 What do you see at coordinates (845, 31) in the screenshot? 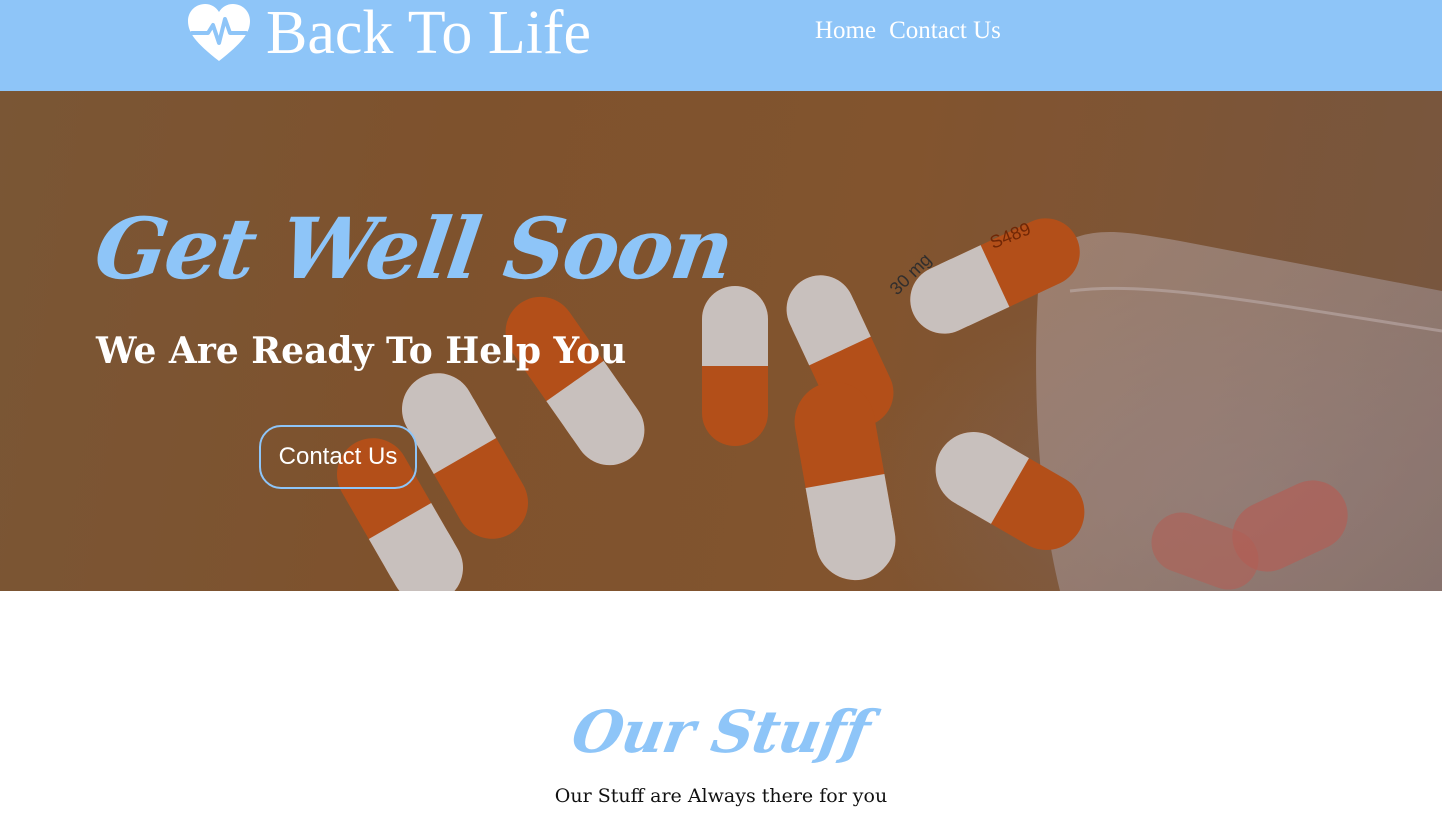
I see `nav-link-home: Home` at bounding box center [845, 31].